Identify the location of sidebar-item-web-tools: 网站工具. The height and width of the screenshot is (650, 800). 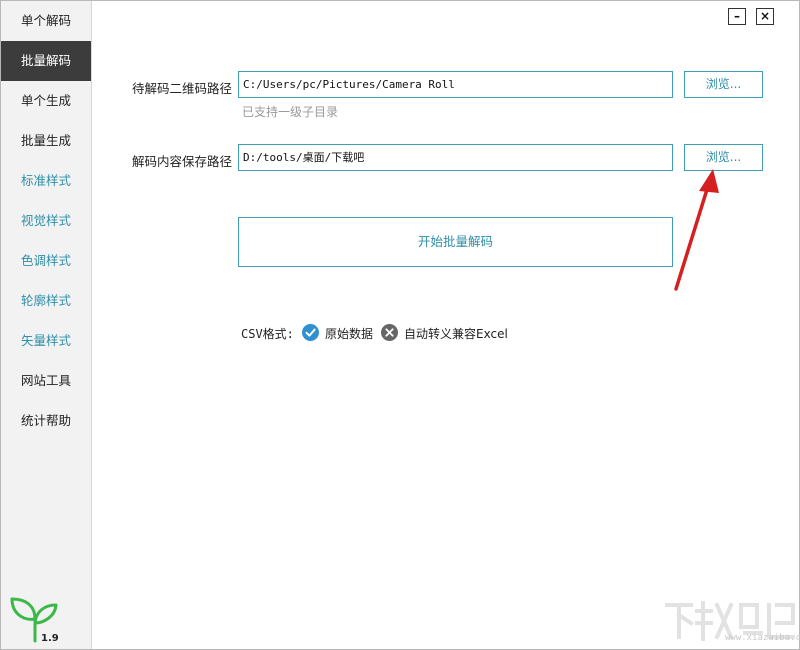
(46, 381).